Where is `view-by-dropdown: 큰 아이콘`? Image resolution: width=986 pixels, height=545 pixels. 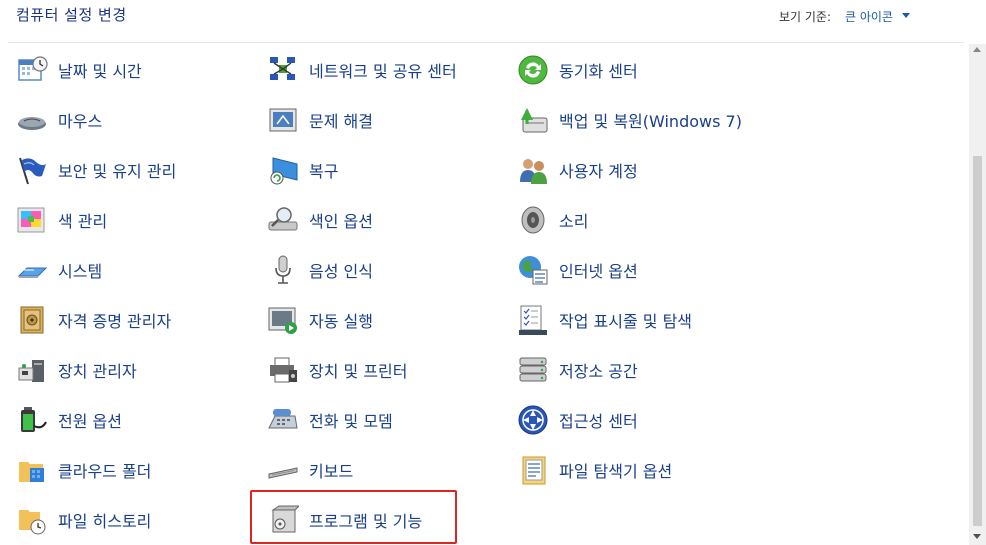 view-by-dropdown: 큰 아이콘 is located at coordinates (869, 16).